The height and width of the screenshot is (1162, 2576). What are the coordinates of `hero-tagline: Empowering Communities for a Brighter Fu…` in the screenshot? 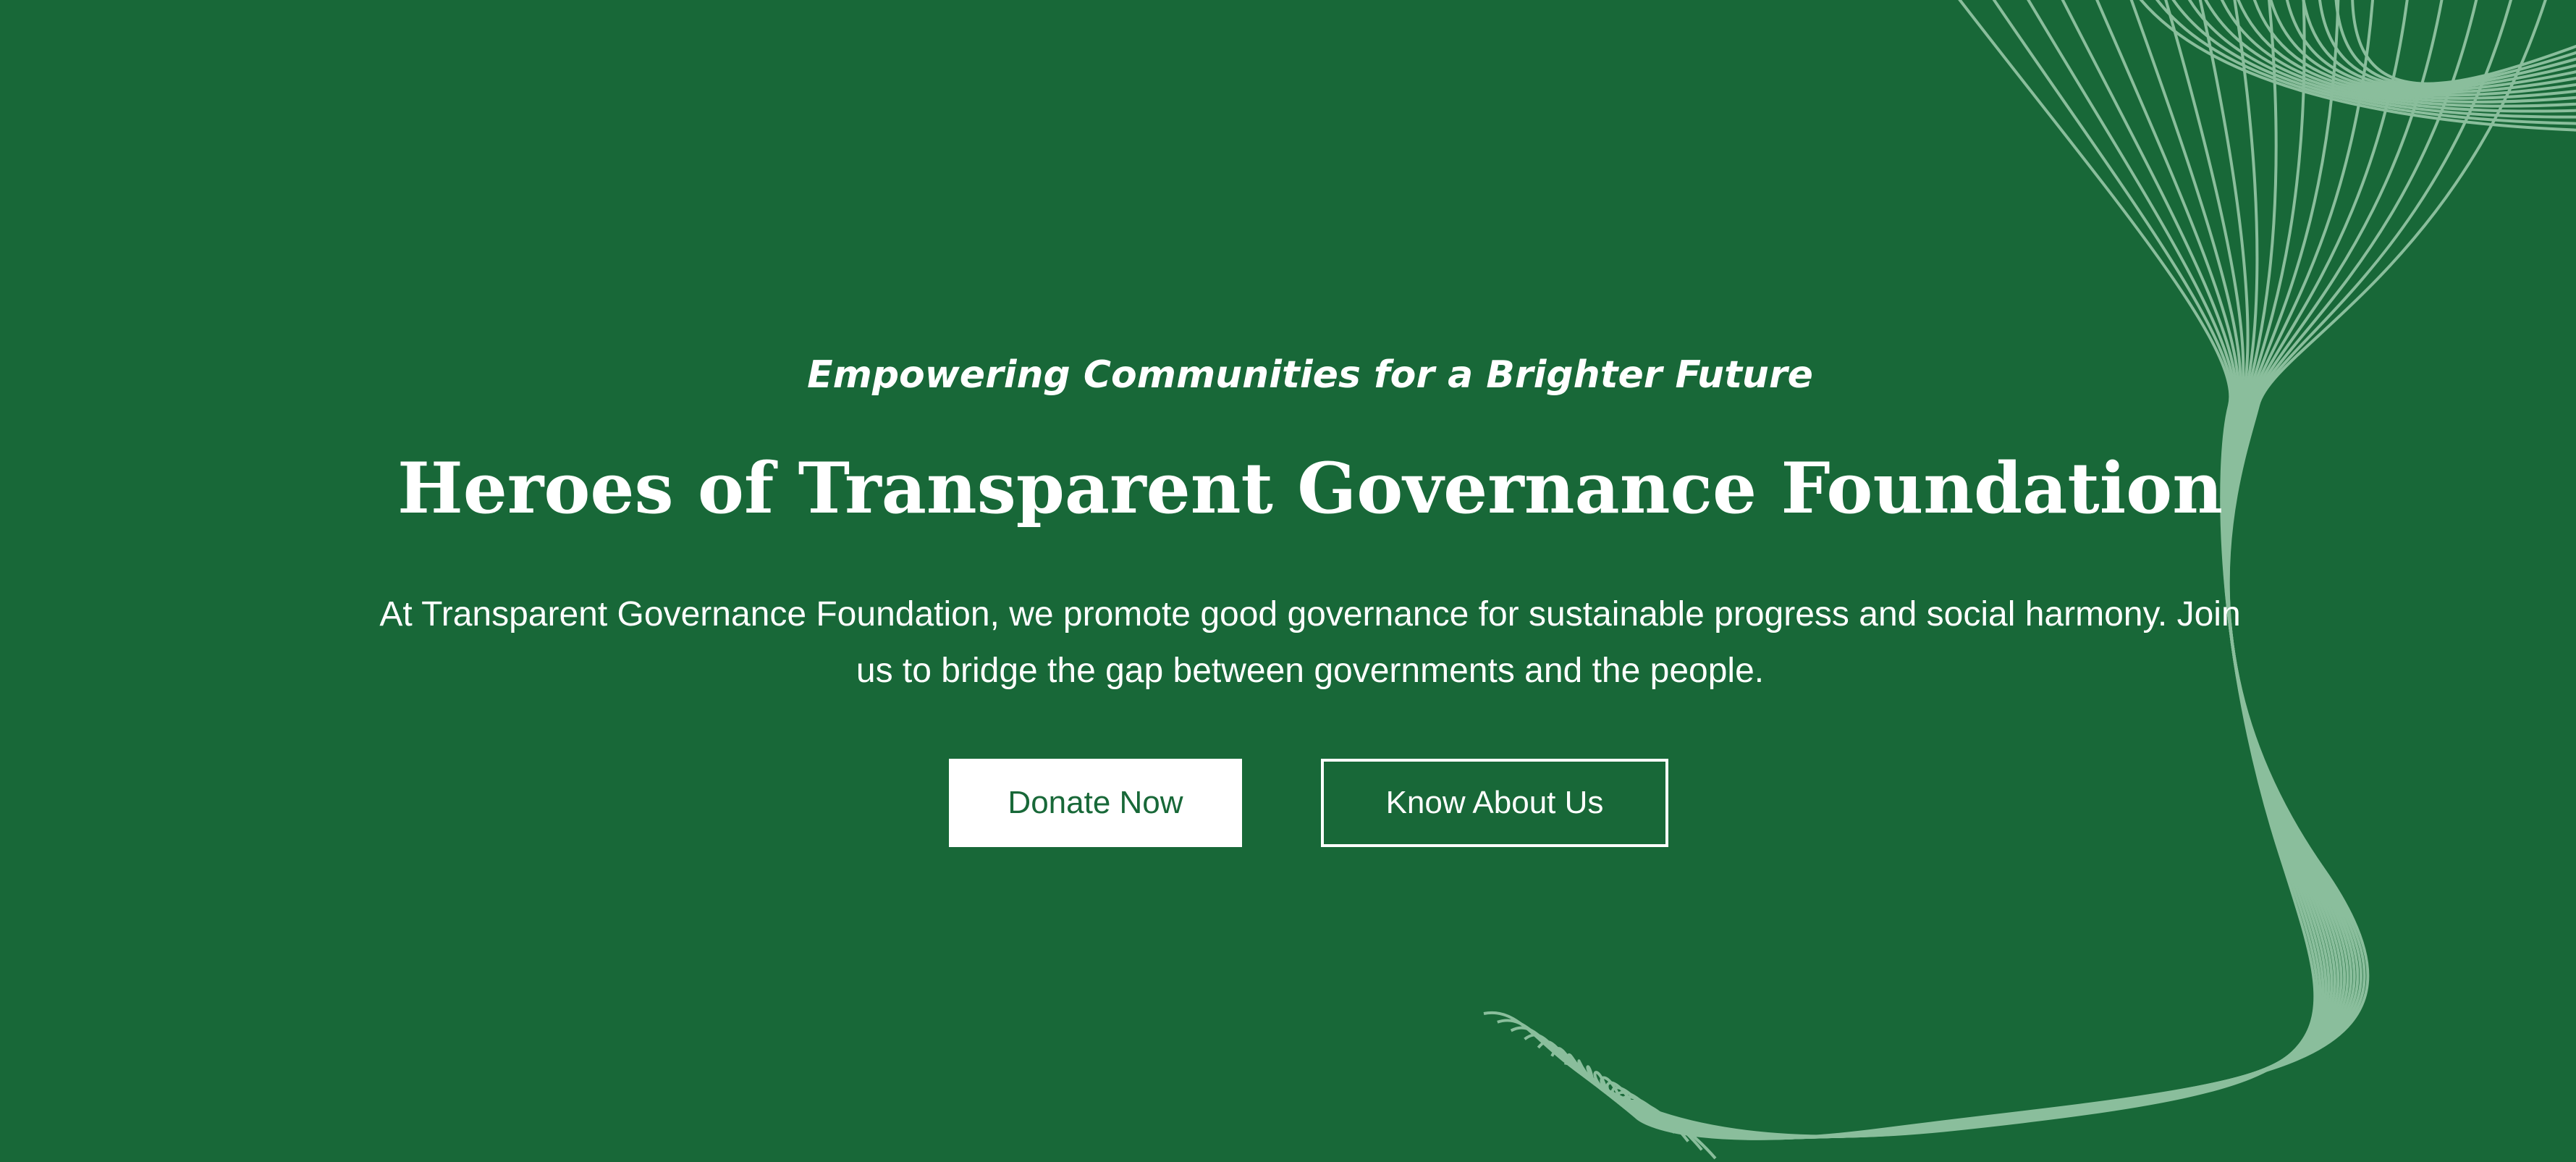 It's located at (1310, 375).